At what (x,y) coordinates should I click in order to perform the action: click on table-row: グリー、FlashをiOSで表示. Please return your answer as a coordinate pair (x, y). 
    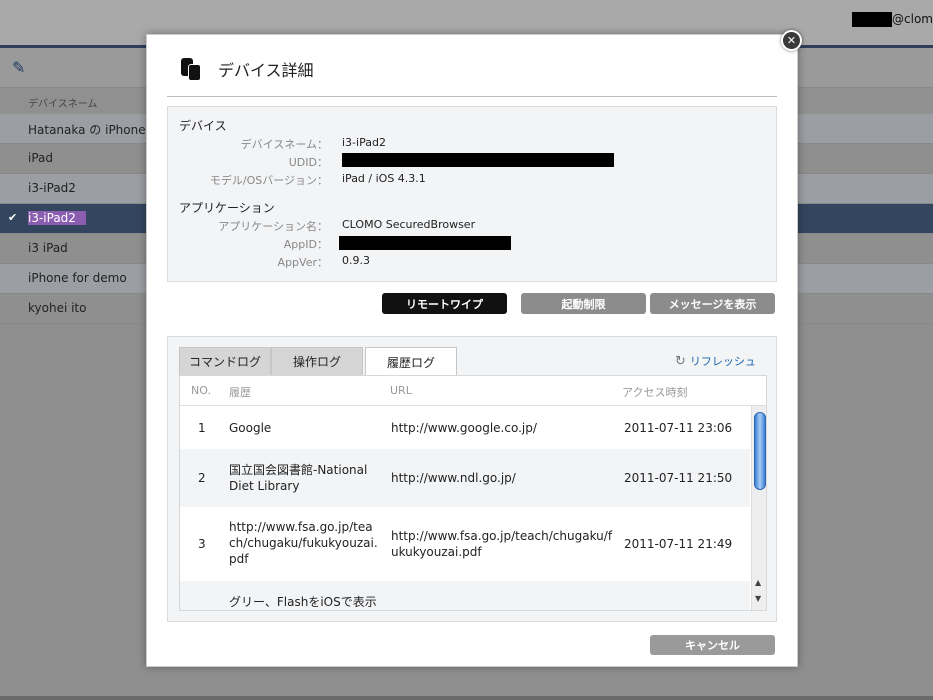
    Looking at the image, I should click on (465, 595).